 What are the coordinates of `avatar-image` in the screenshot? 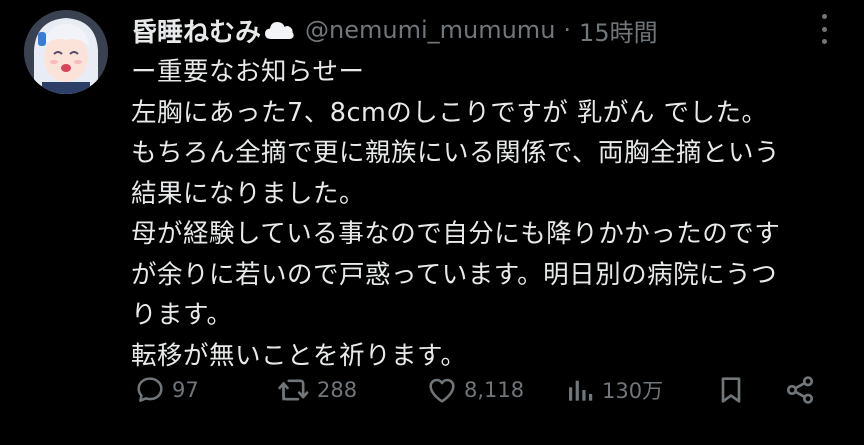 It's located at (66, 52).